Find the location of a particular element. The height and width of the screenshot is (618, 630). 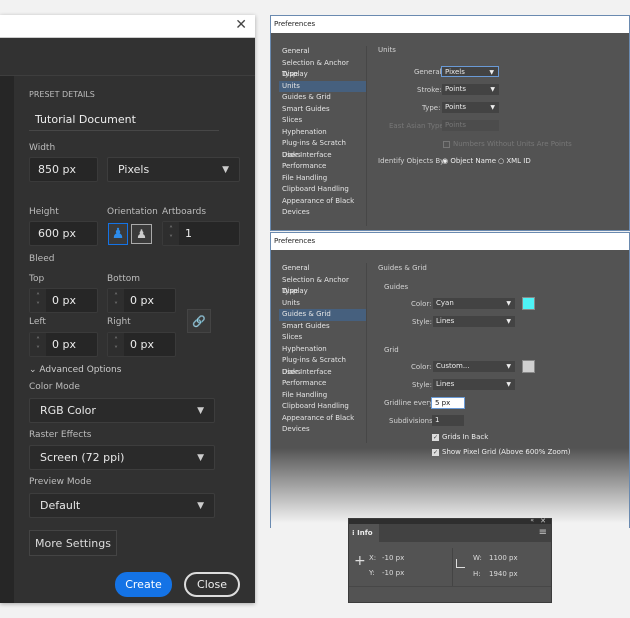

guide-style-label: Style: is located at coordinates (422, 322).